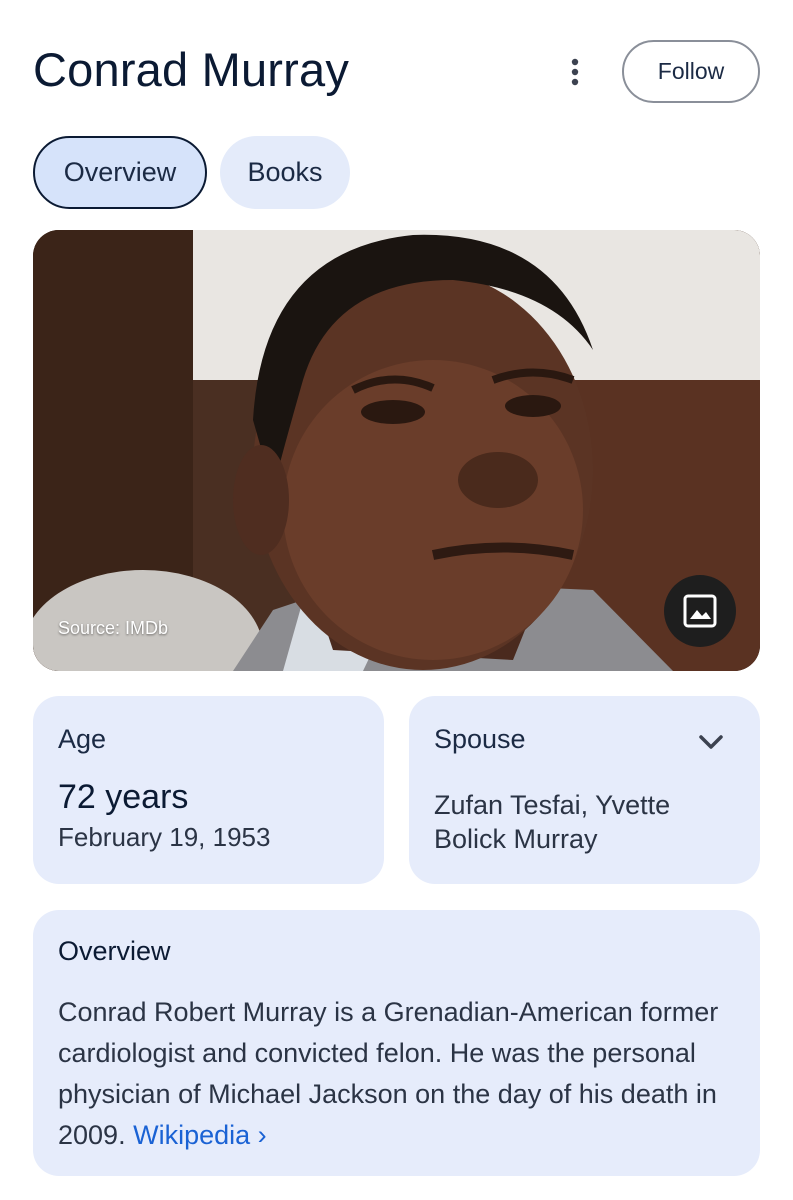  Describe the element at coordinates (192, 1135) in the screenshot. I see `wikipedia-link-label: Wikipedia` at that location.